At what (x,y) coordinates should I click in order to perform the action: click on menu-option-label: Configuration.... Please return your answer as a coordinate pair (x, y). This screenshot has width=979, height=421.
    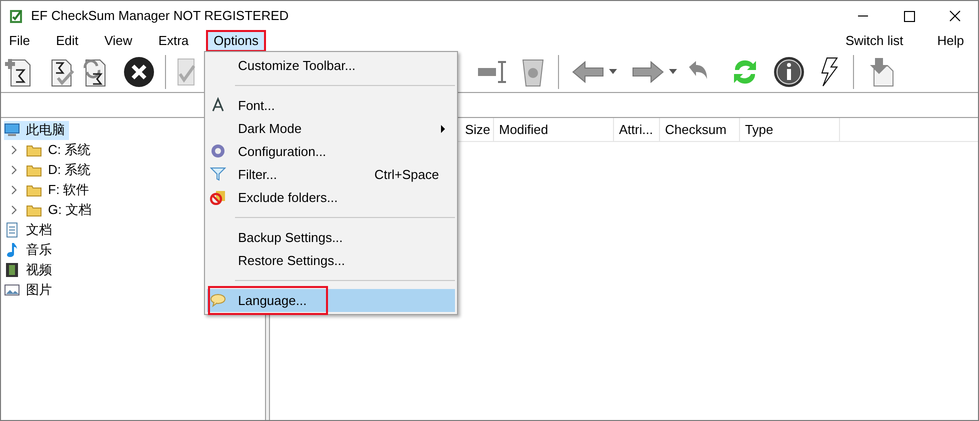
    Looking at the image, I should click on (282, 151).